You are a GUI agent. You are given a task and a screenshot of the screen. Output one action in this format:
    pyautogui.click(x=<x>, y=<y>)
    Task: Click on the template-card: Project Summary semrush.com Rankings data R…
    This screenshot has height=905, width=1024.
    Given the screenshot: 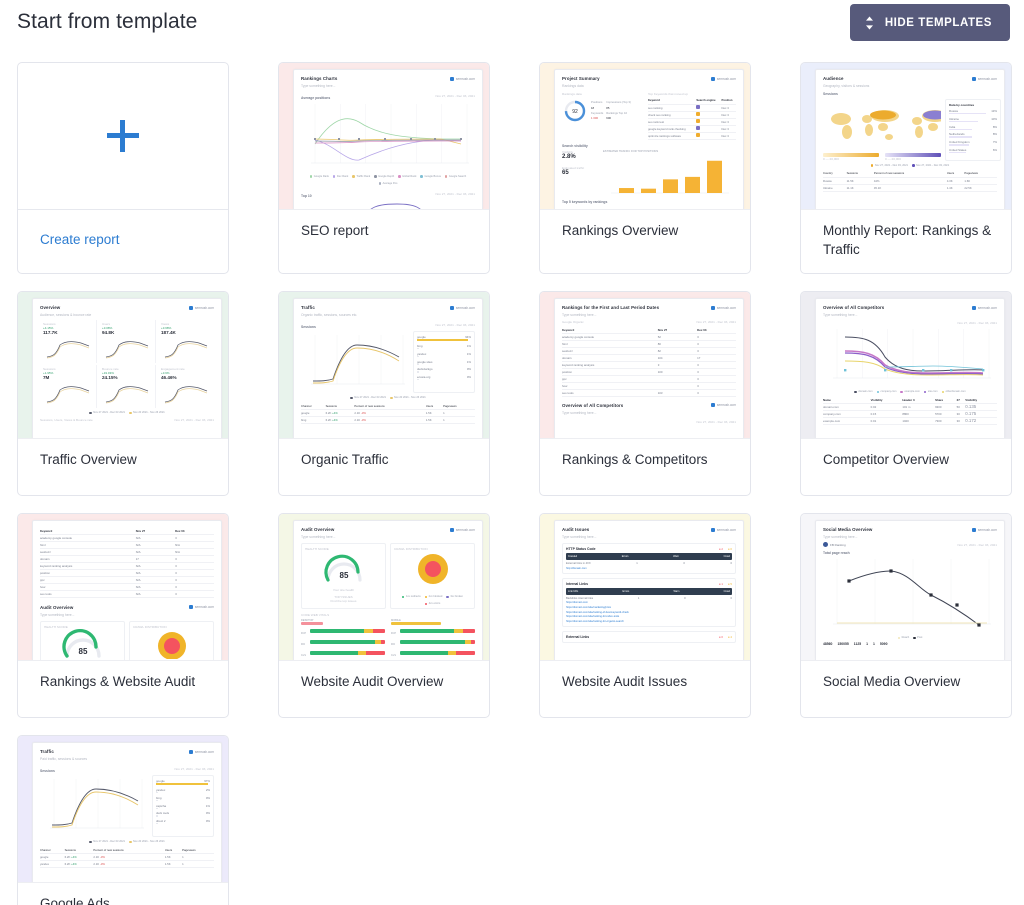 What is the action you would take?
    pyautogui.click(x=645, y=168)
    